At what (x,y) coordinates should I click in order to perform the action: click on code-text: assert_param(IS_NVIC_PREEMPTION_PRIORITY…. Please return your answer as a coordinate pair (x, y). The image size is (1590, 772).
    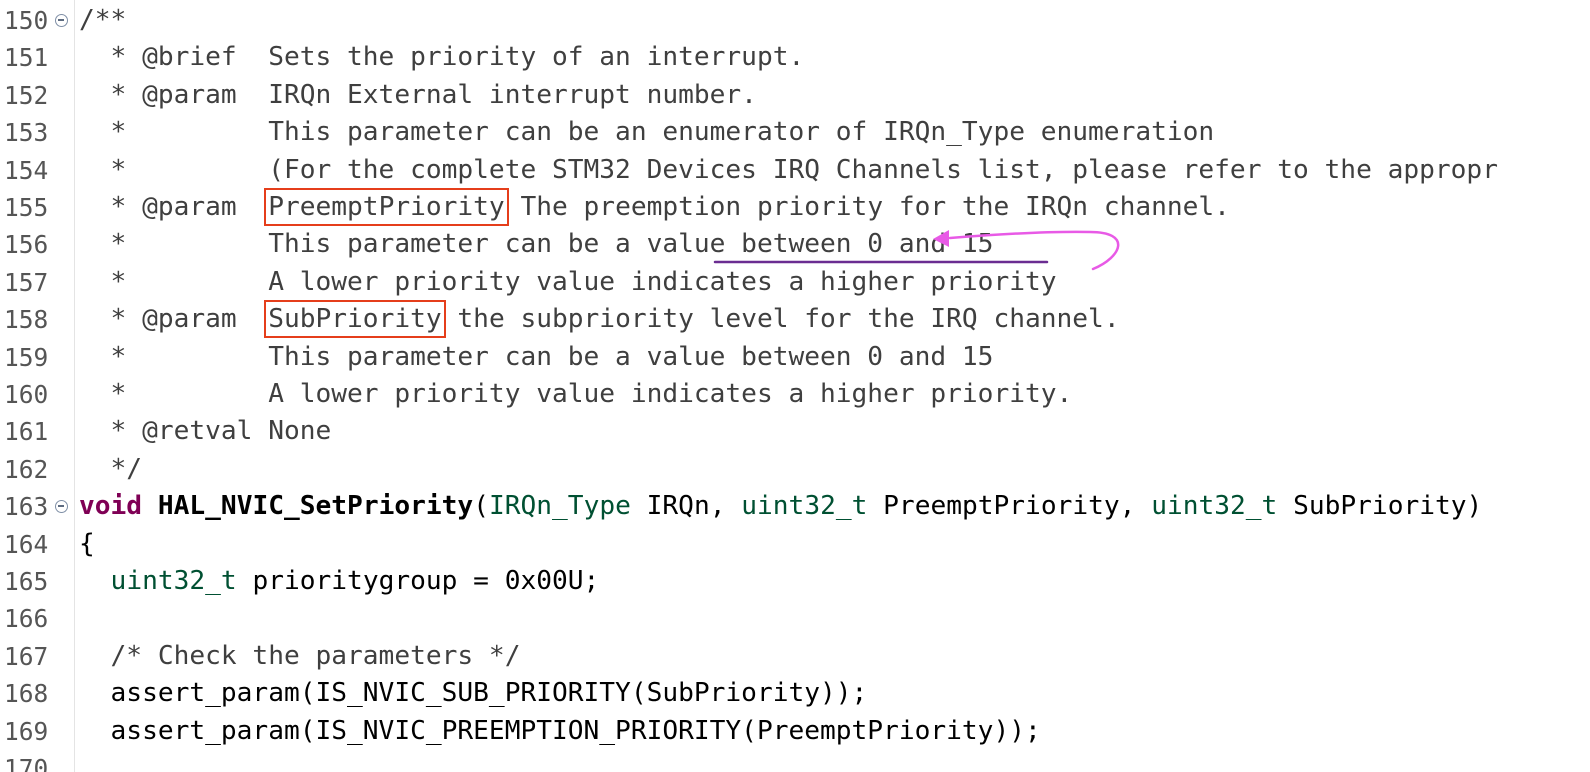
    Looking at the image, I should click on (560, 731).